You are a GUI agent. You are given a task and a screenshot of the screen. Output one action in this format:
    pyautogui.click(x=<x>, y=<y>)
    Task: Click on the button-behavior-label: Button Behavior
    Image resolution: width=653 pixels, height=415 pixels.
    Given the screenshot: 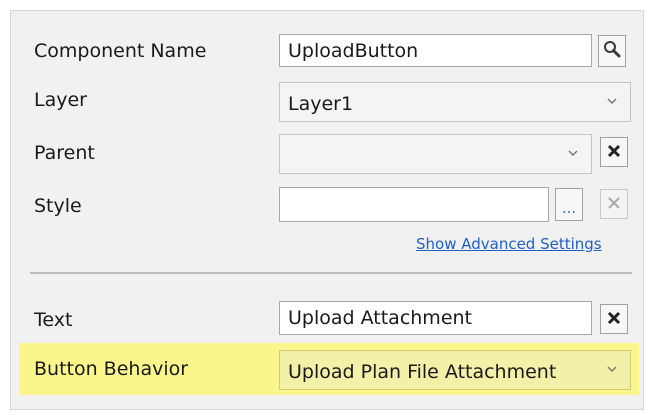 What is the action you would take?
    pyautogui.click(x=111, y=369)
    